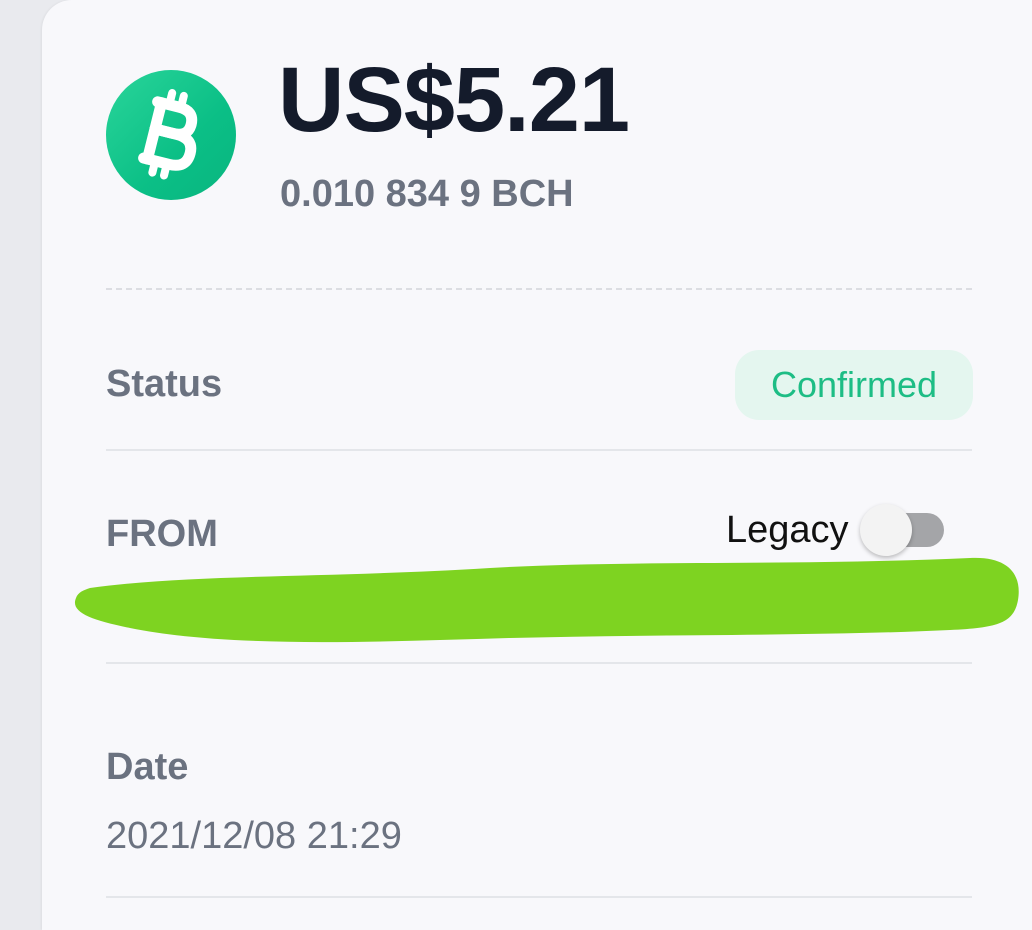 This screenshot has height=930, width=1032. I want to click on dashed-divider, so click(539, 289).